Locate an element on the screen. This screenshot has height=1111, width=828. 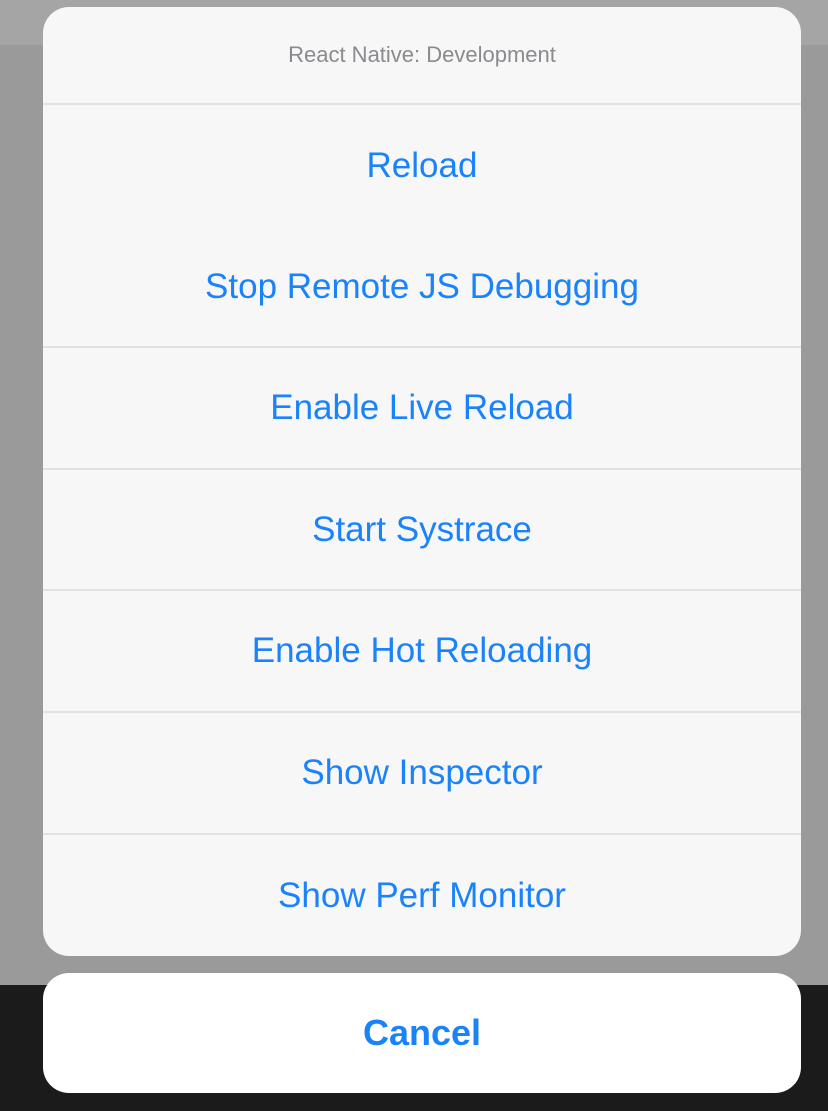
start-systrace-button: Start Systrace is located at coordinates (422, 530).